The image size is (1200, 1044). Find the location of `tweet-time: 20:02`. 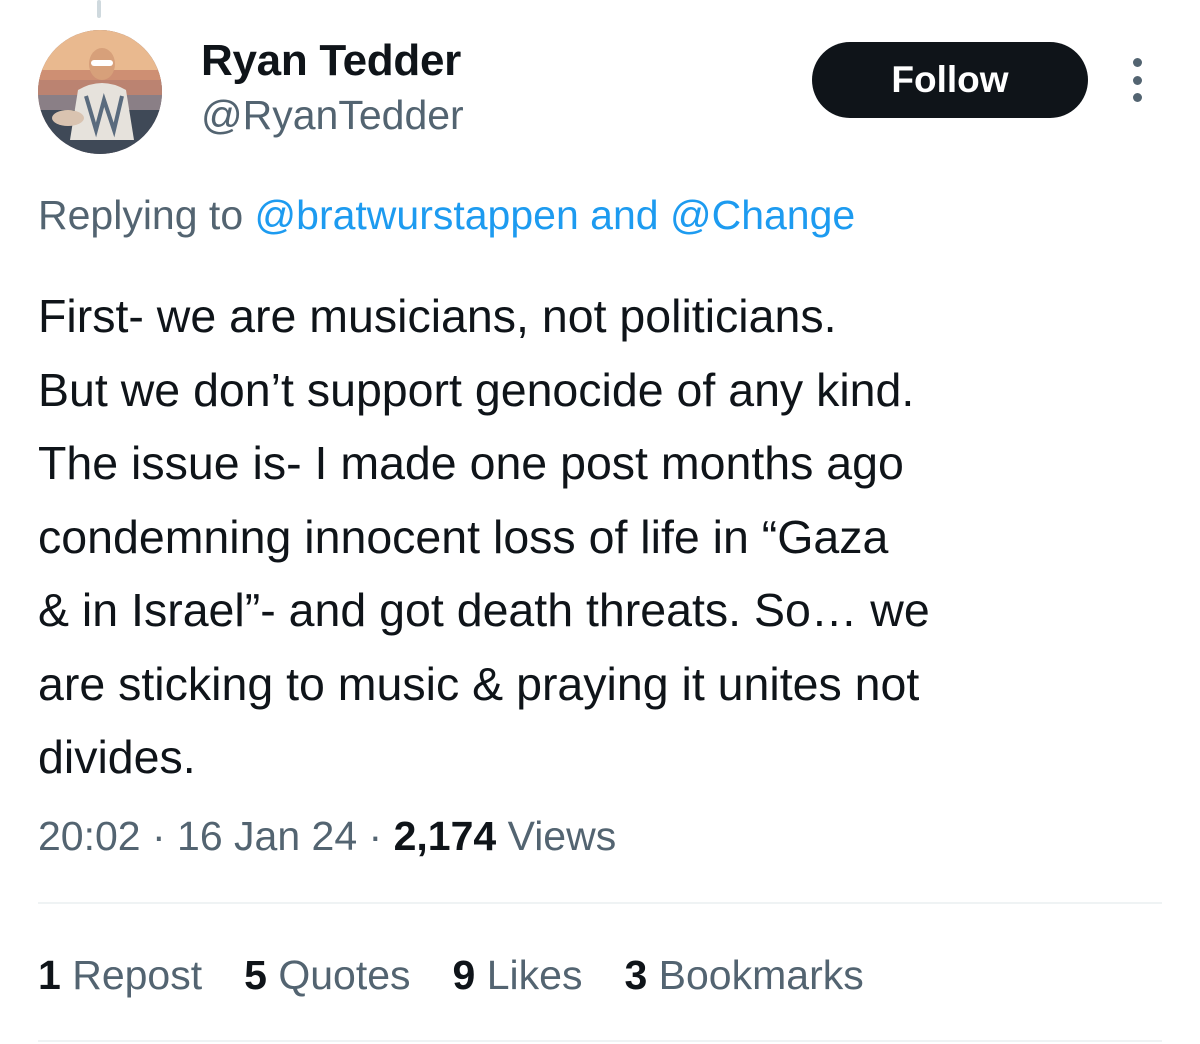

tweet-time: 20:02 is located at coordinates (89, 836).